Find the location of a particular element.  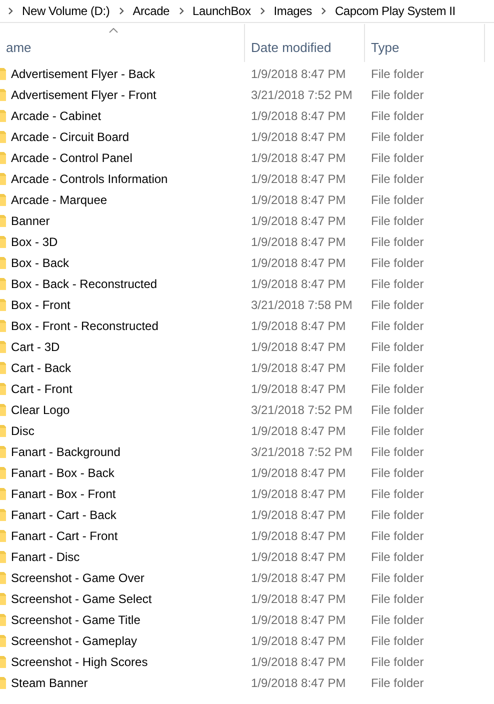

folder-row: Fanart - Cart - Front 1/9/2018 8:47 PM File folder is located at coordinates (247, 535).